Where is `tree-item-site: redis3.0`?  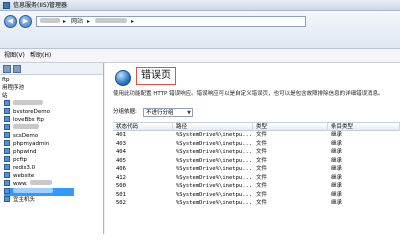 tree-item-site: redis3.0 is located at coordinates (19, 168).